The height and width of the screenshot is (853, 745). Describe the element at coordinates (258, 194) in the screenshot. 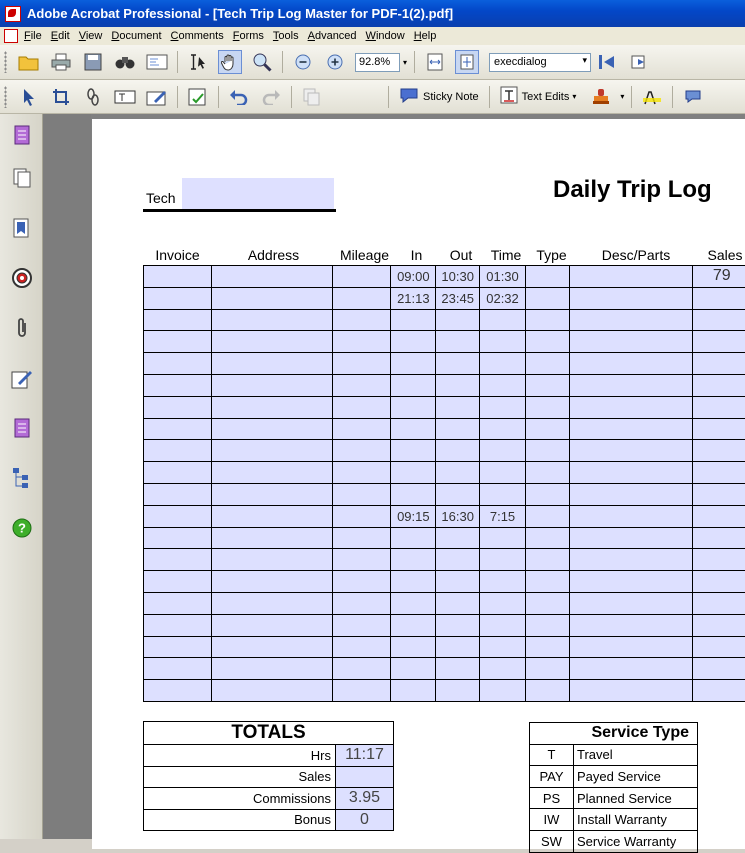

I see `tech-input` at that location.